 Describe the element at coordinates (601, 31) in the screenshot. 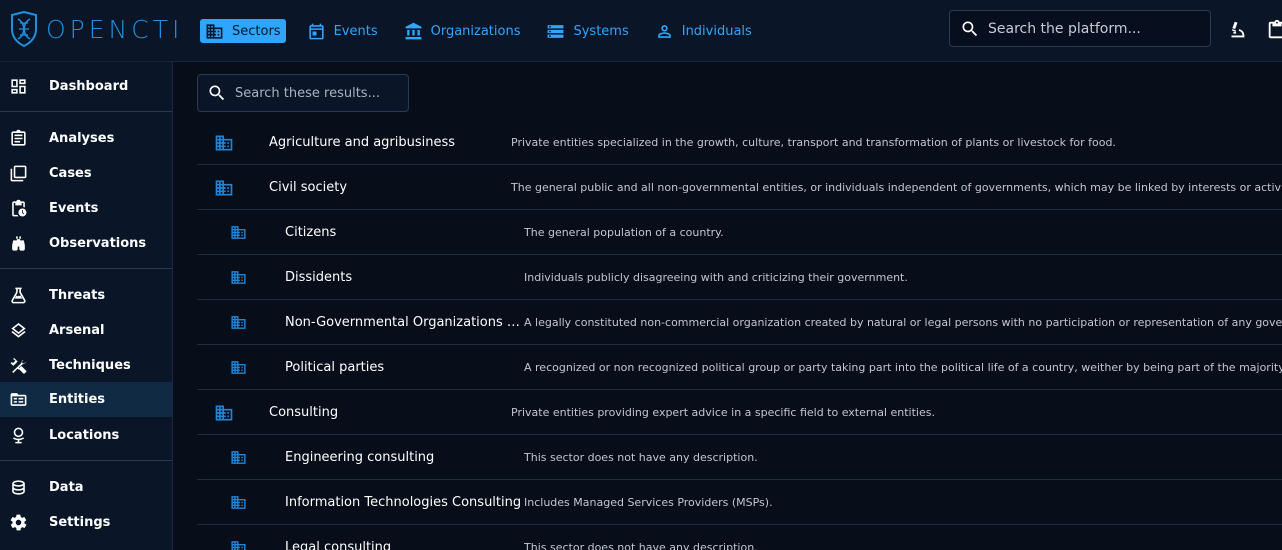

I see `nav-systems-label: Systems` at that location.